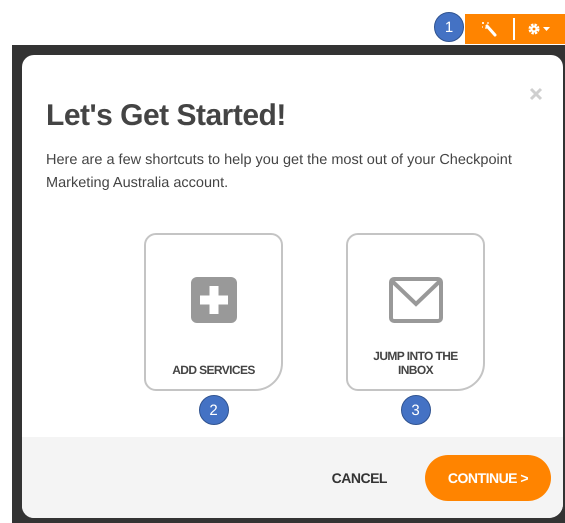 The width and height of the screenshot is (565, 523). I want to click on plus-icon, so click(213, 300).